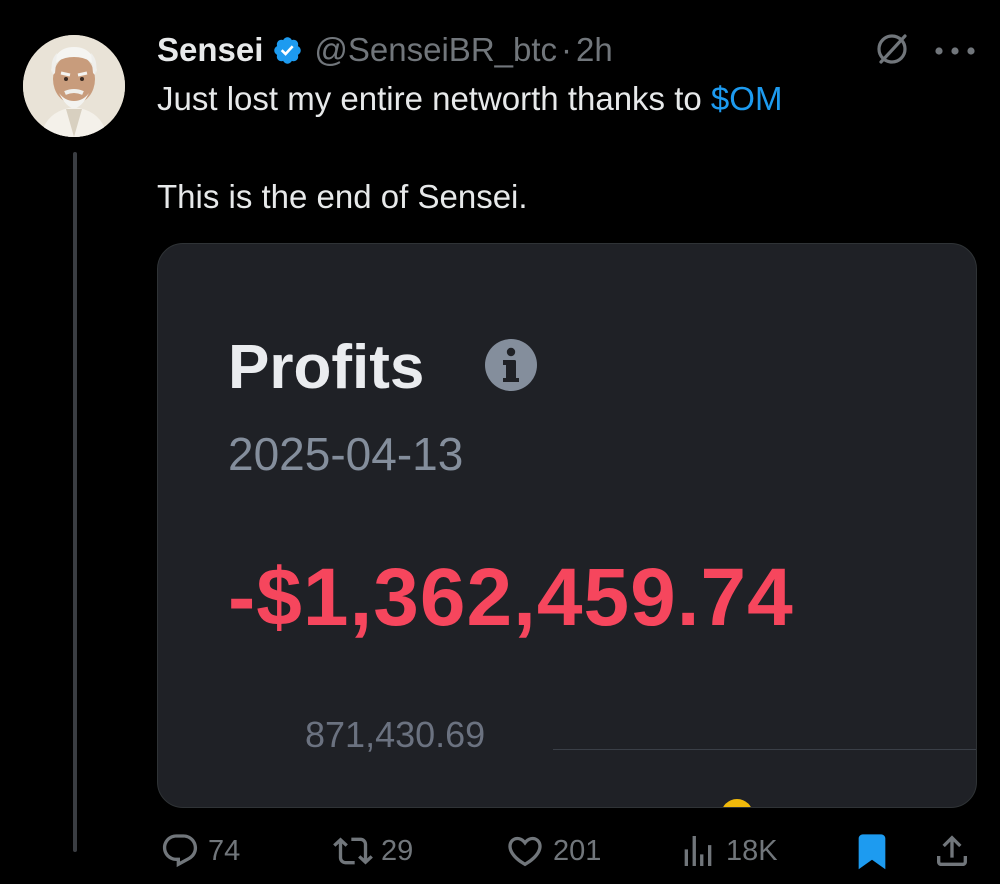  What do you see at coordinates (346, 454) in the screenshot?
I see `card-date: 2025-04-13` at bounding box center [346, 454].